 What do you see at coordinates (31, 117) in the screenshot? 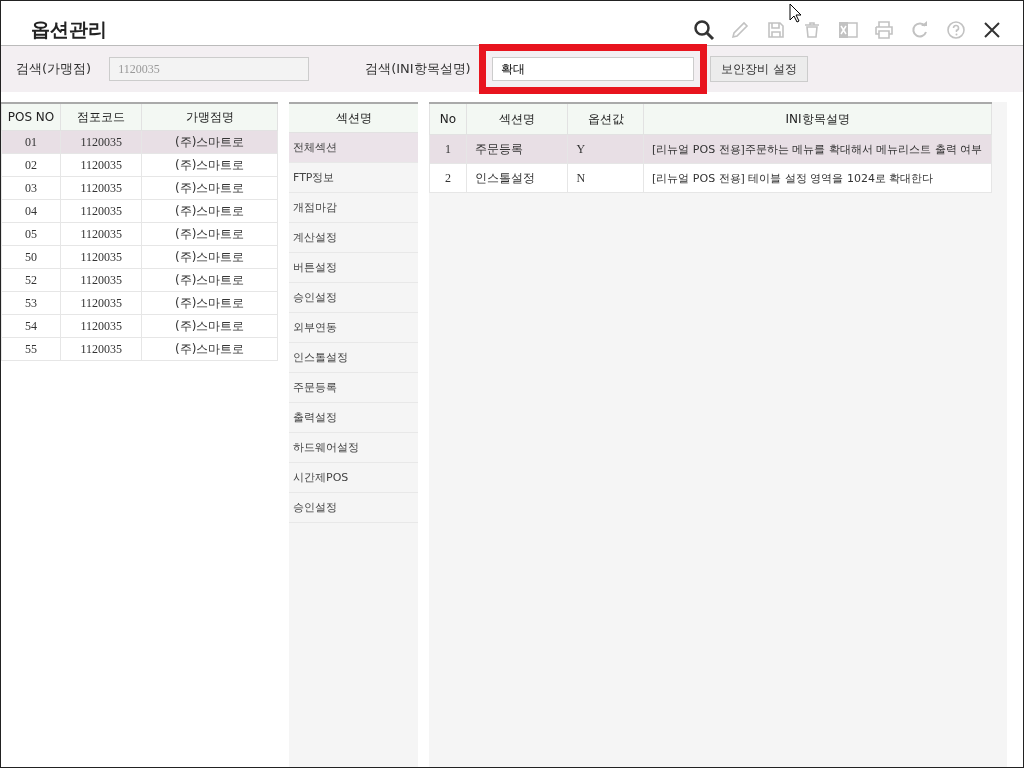
I see `column-header: POS NO` at bounding box center [31, 117].